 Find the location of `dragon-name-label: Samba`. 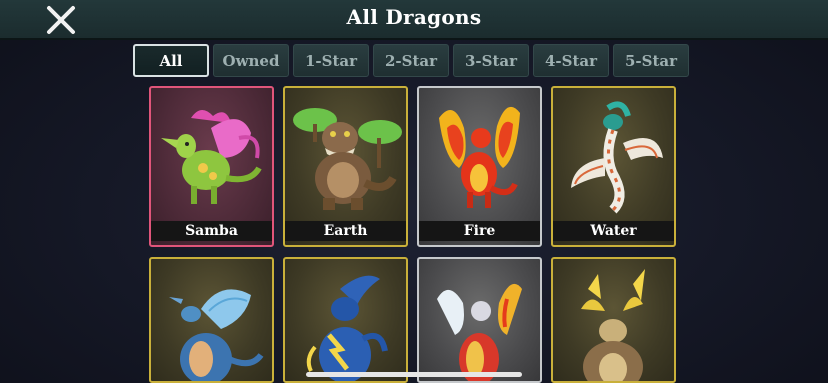

dragon-name-label: Samba is located at coordinates (211, 231).